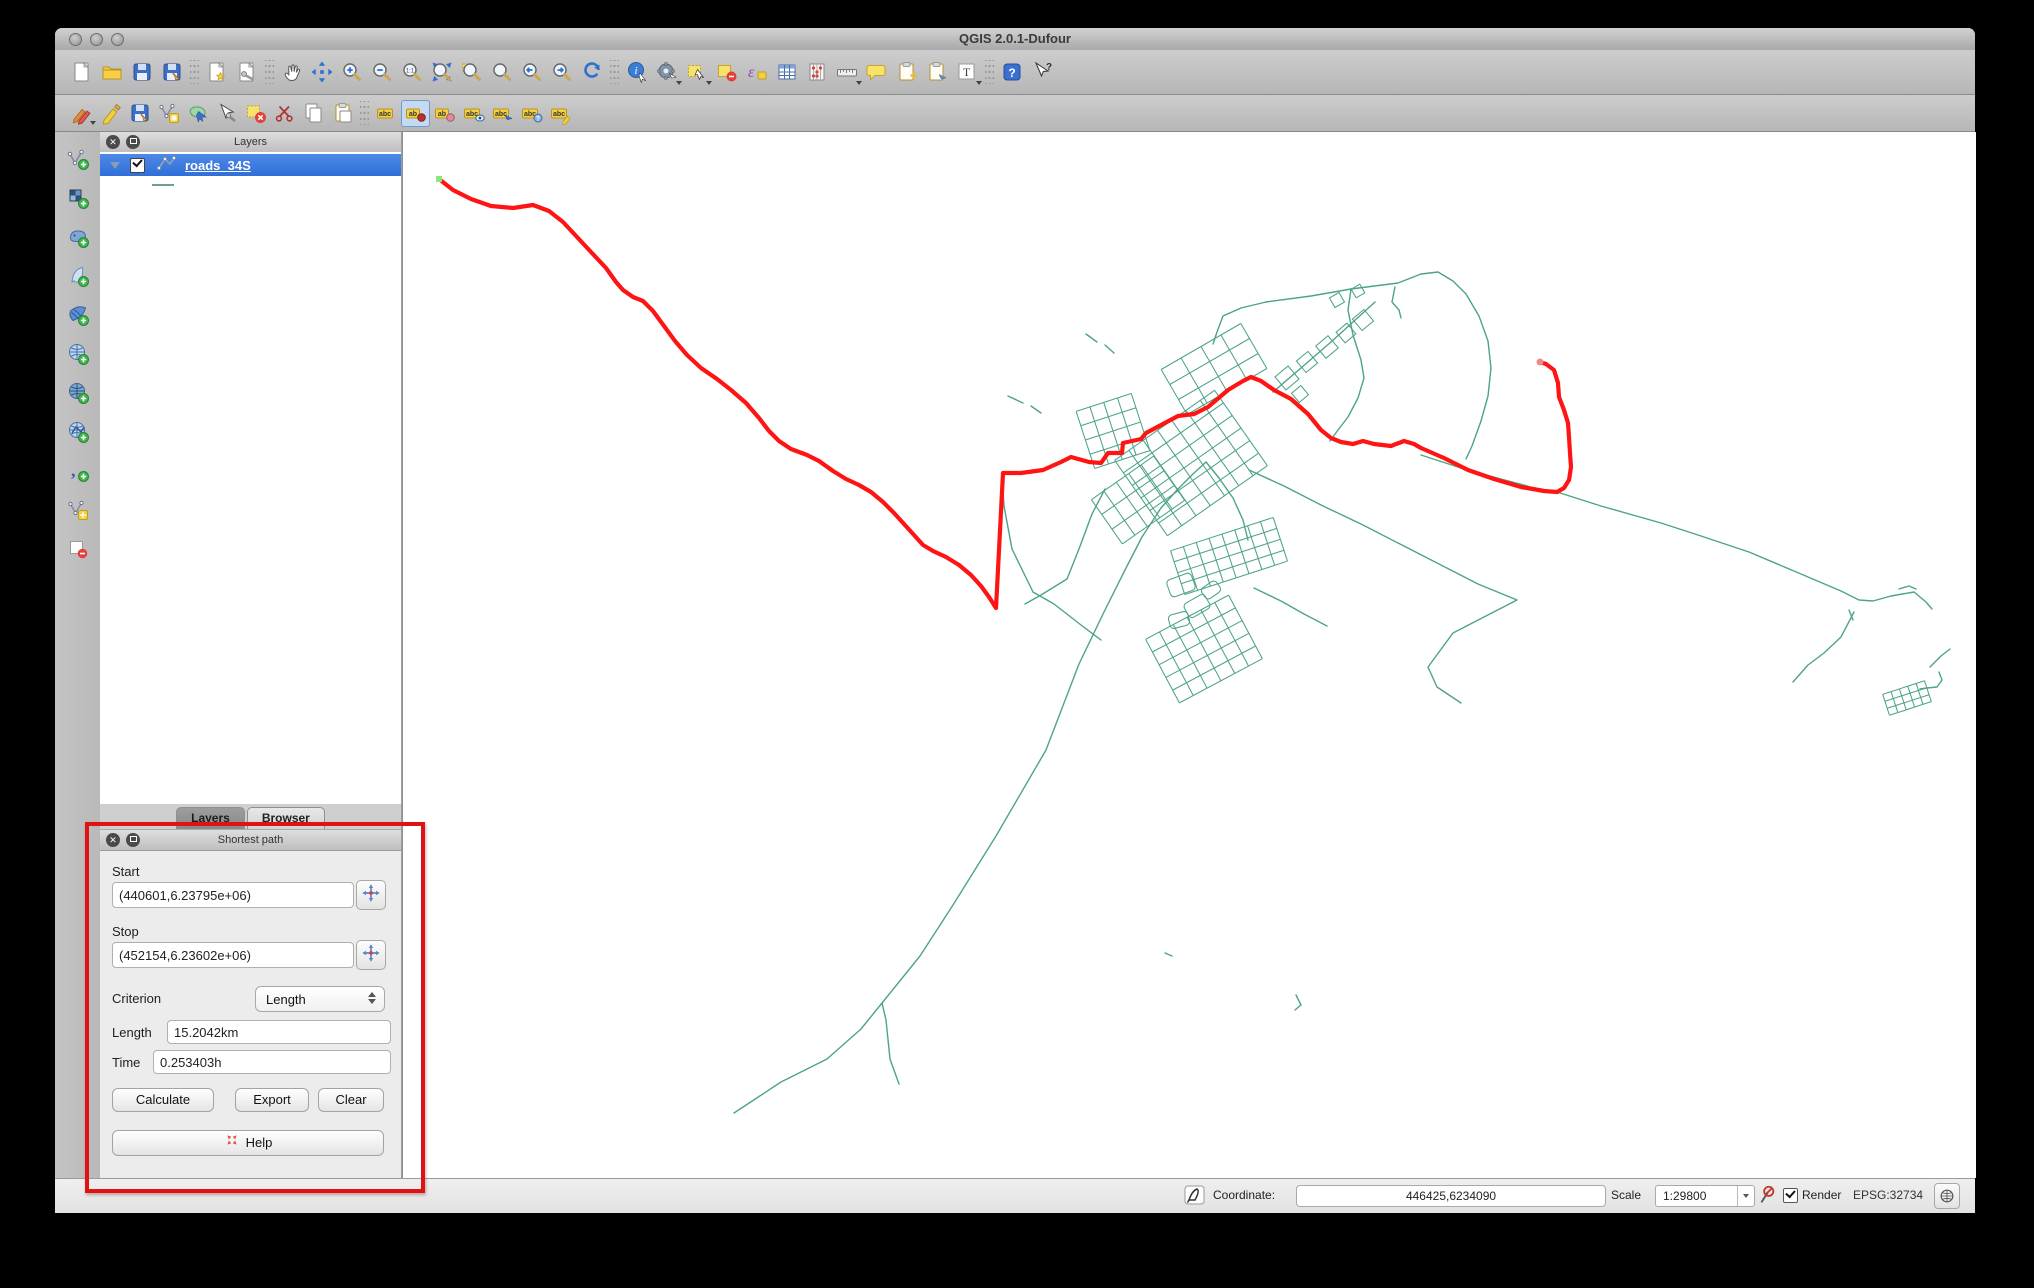 The width and height of the screenshot is (2034, 1288). What do you see at coordinates (78, 393) in the screenshot?
I see `add-wcs-layer-icon` at bounding box center [78, 393].